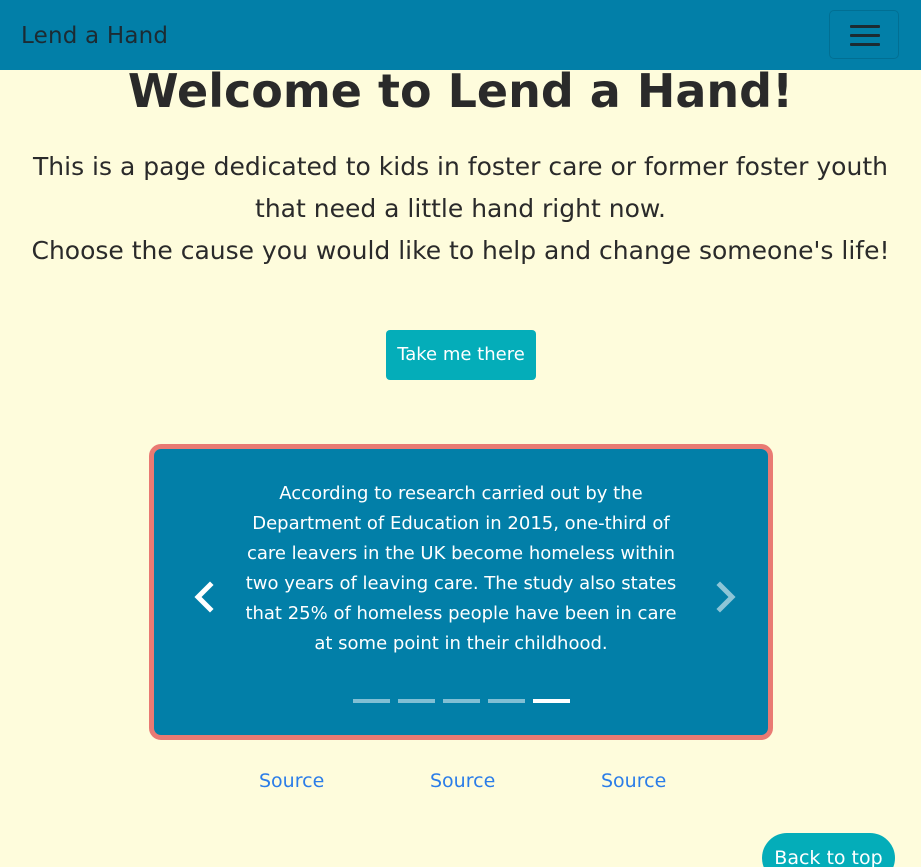 The width and height of the screenshot is (921, 867). I want to click on source-link-3: Source, so click(633, 781).